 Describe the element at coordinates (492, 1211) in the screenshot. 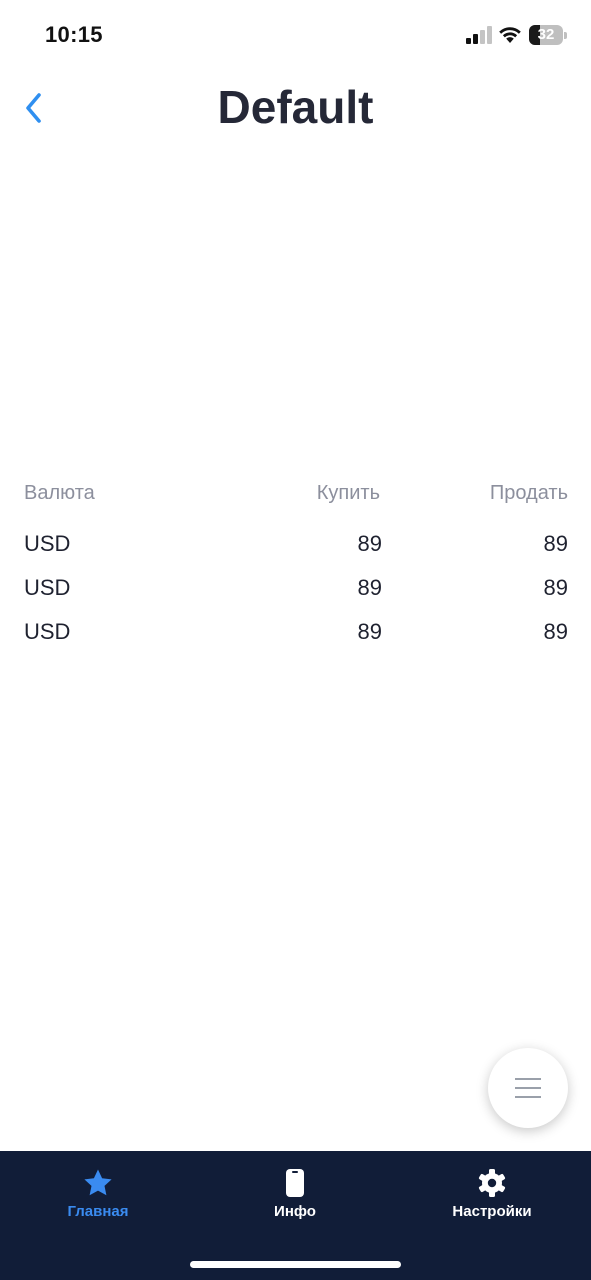

I see `tab-settings-label: Настройки` at that location.